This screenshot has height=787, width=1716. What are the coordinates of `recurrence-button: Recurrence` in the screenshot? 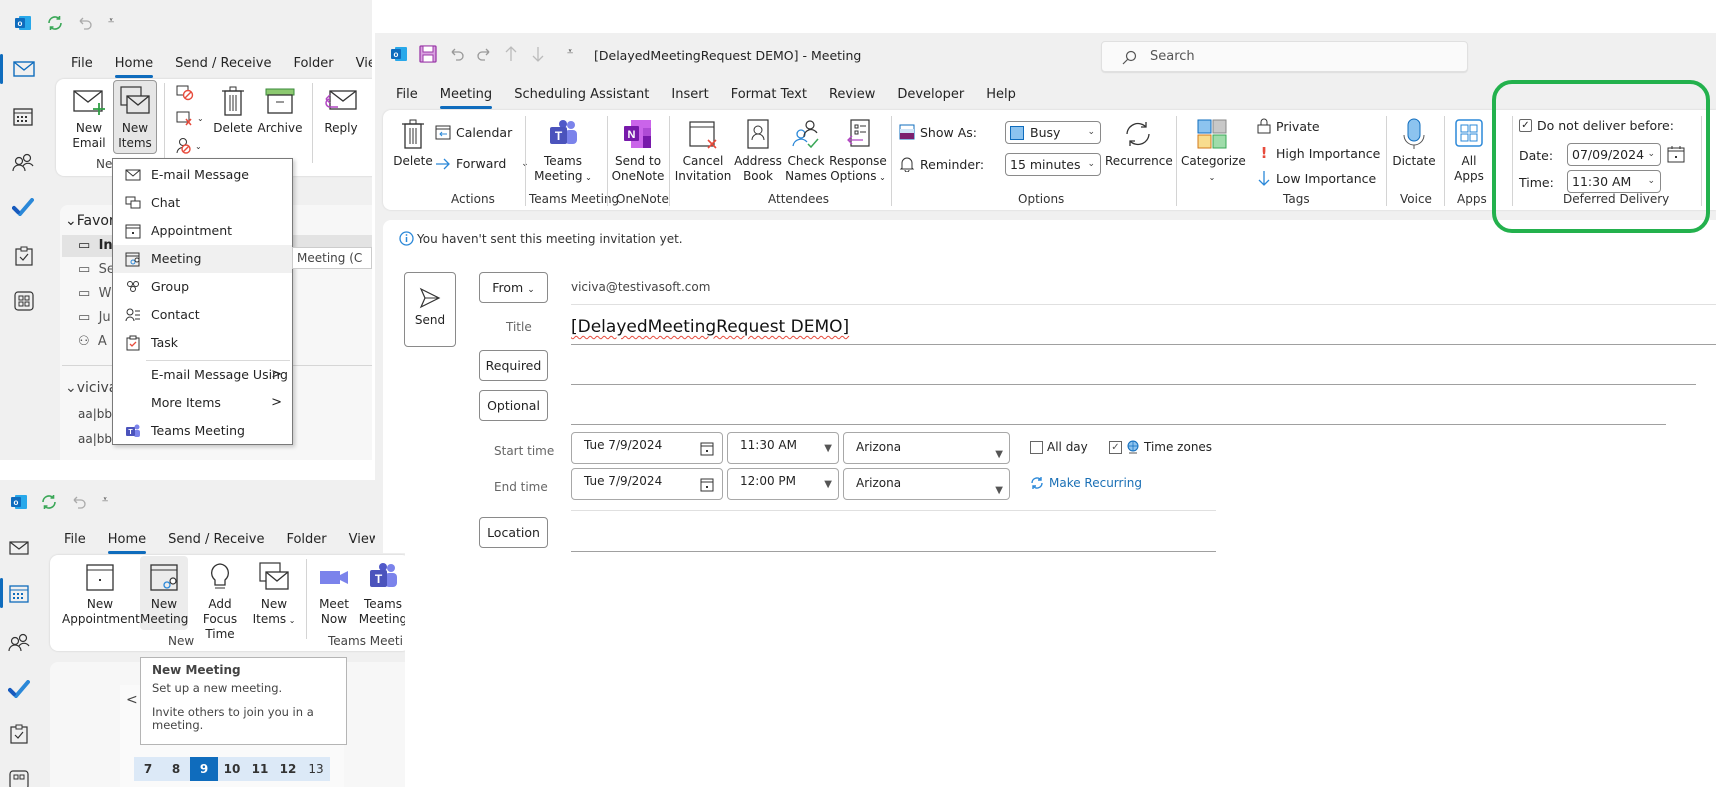 It's located at (1139, 143).